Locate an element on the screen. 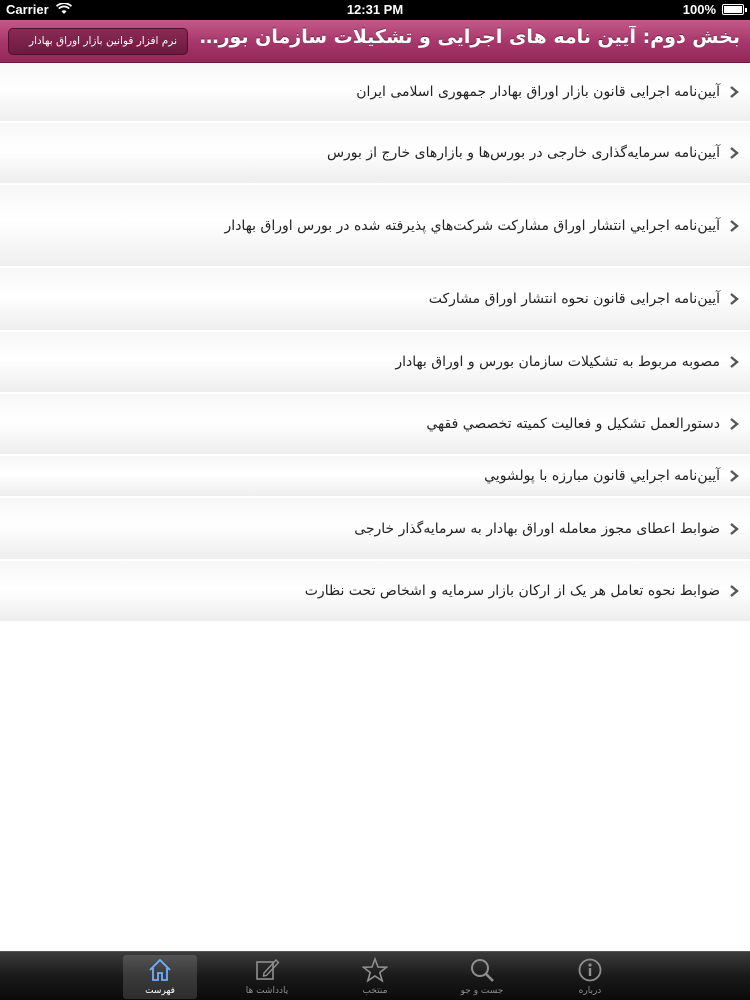  status-bar: Carrier 12:31 PM 100% is located at coordinates (375, 10).